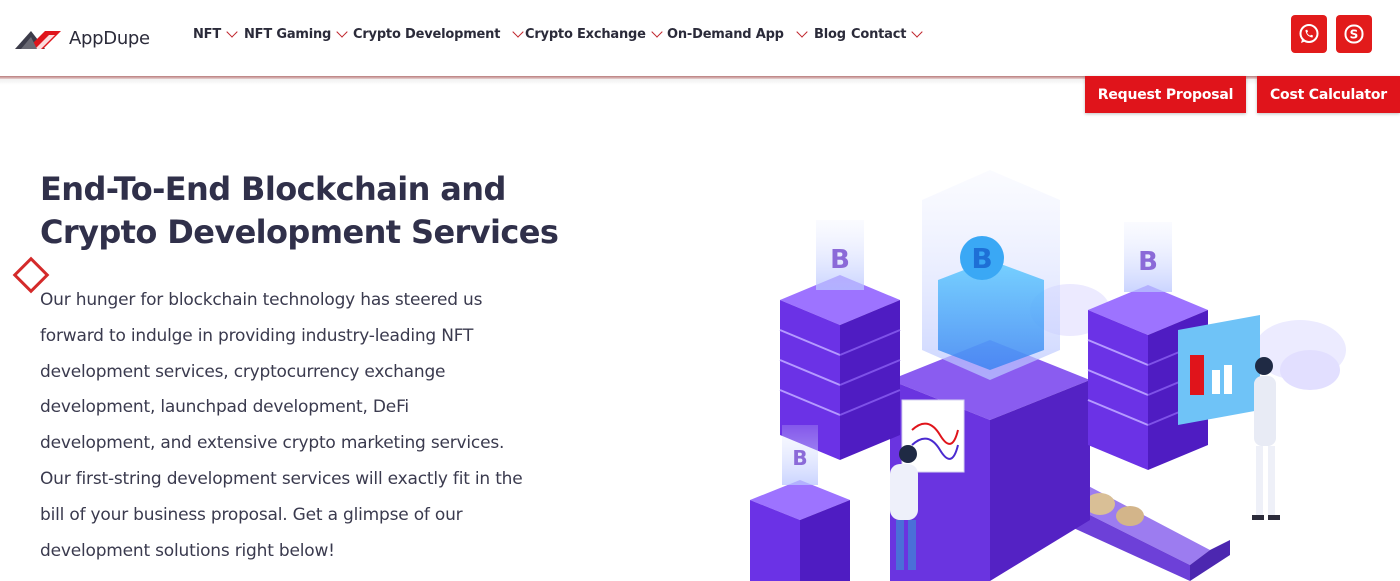  What do you see at coordinates (187, 550) in the screenshot?
I see `hero-description-line: development solutions right below!` at bounding box center [187, 550].